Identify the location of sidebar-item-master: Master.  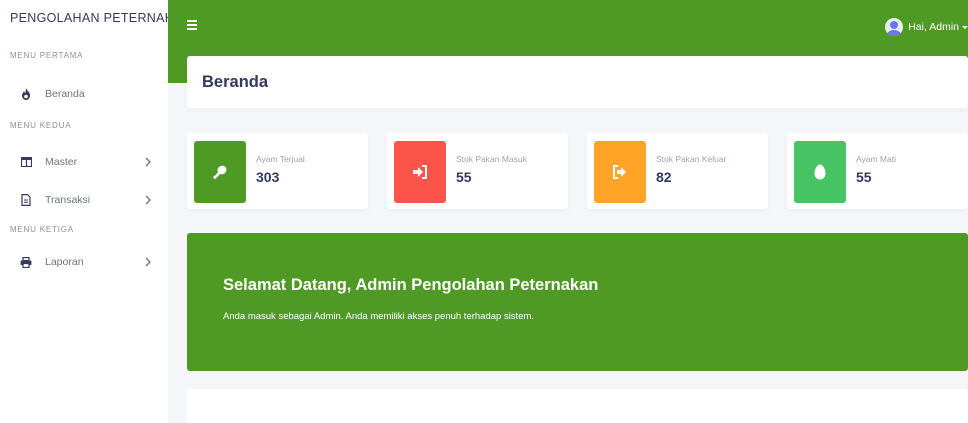
(84, 162).